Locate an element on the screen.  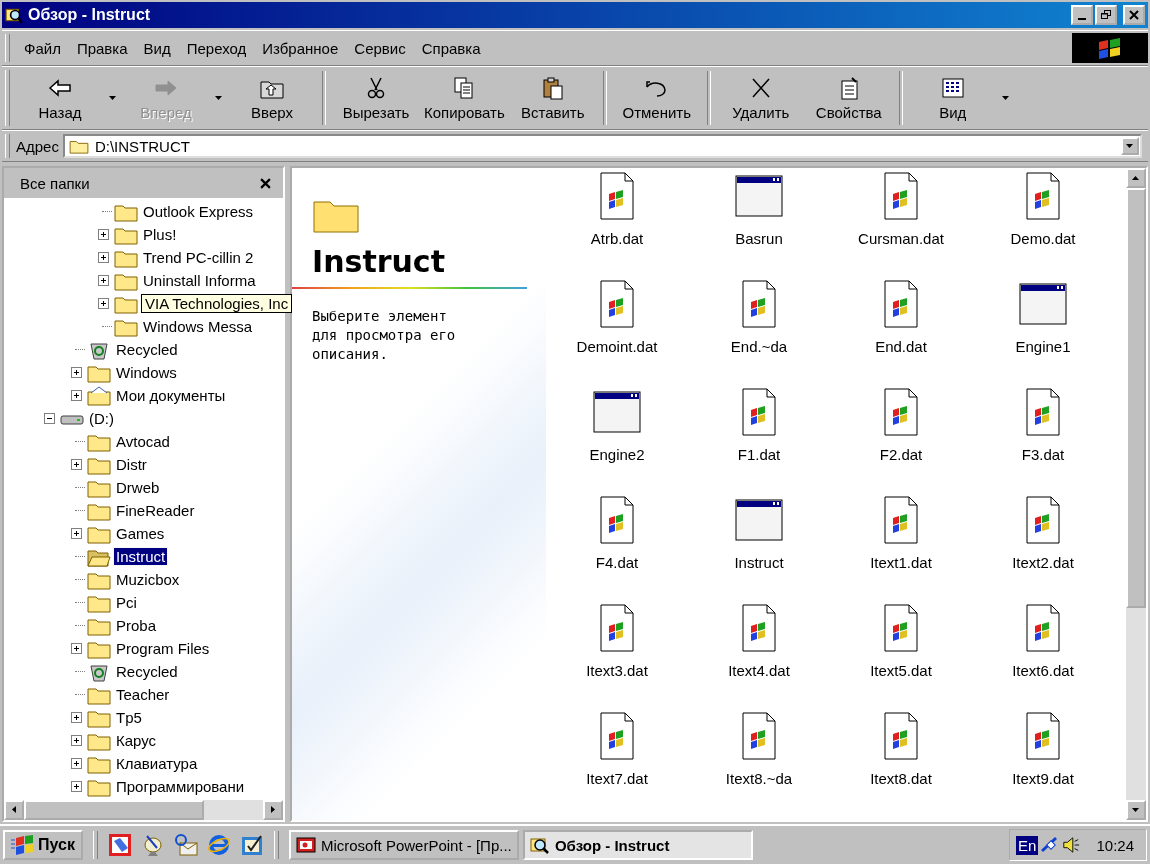
file-name: Itext4.dat is located at coordinates (759, 670).